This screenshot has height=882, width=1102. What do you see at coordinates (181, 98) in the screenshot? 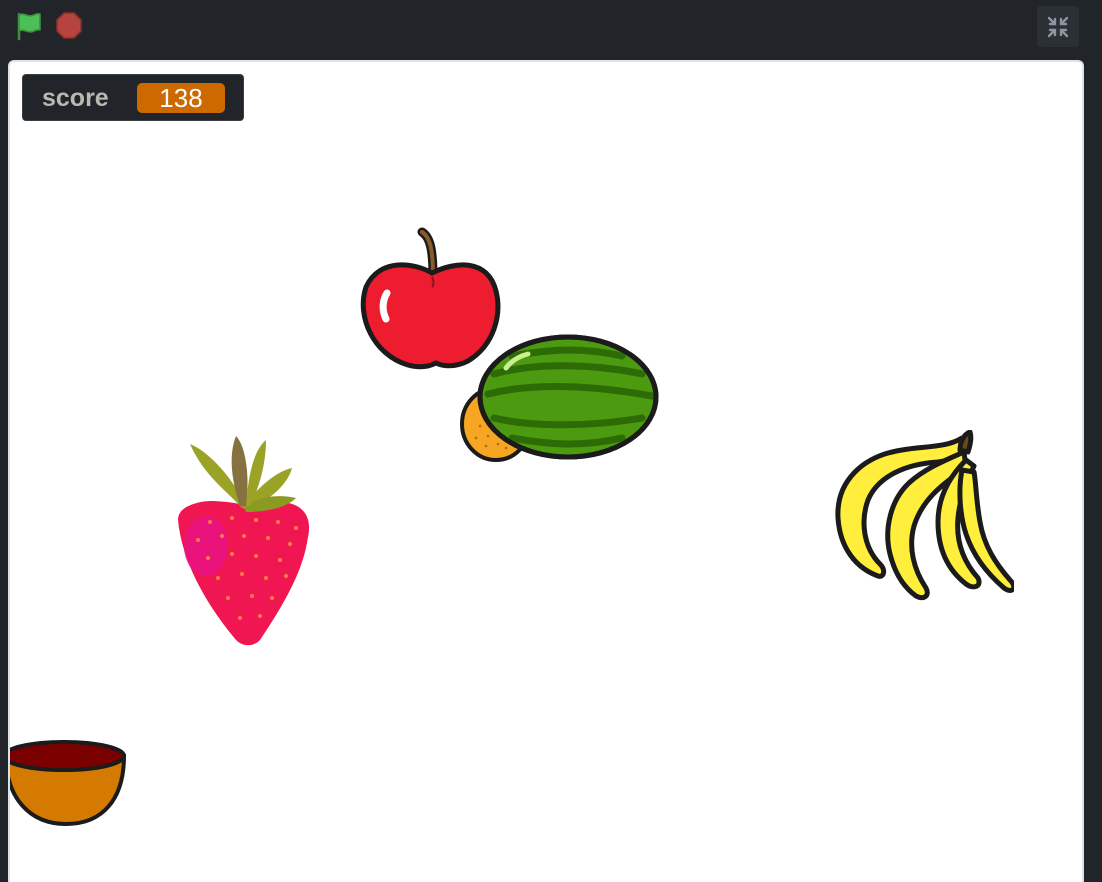
I see `score-value: 138` at bounding box center [181, 98].